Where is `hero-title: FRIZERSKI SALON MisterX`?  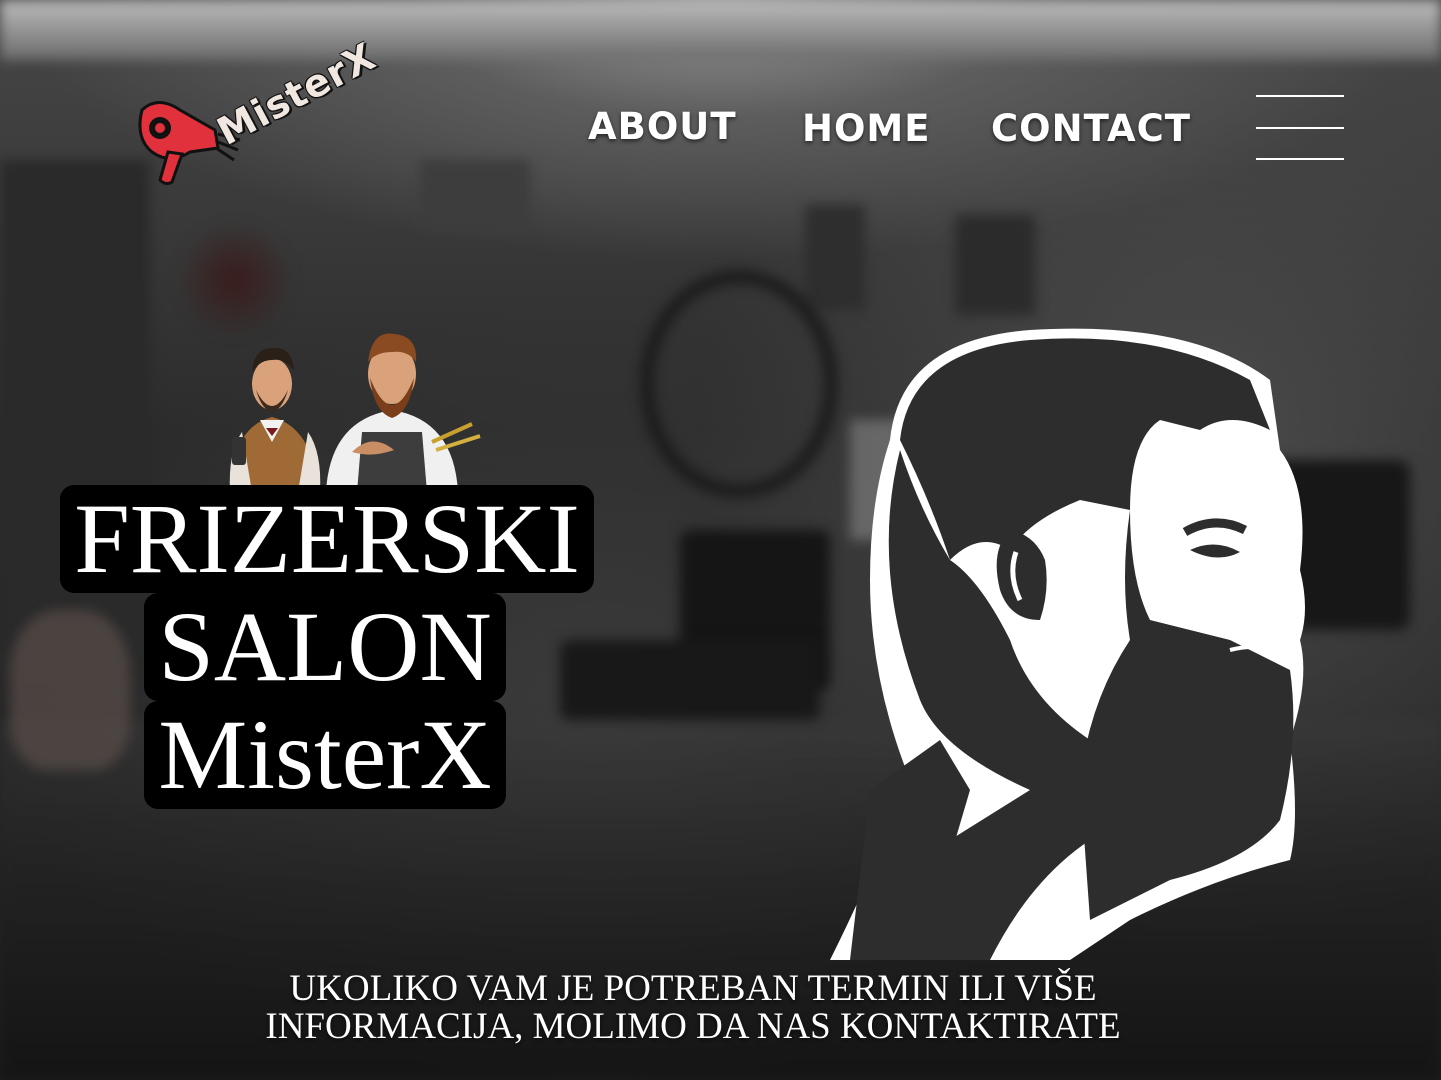
hero-title: FRIZERSKI SALON MisterX is located at coordinates (325, 647).